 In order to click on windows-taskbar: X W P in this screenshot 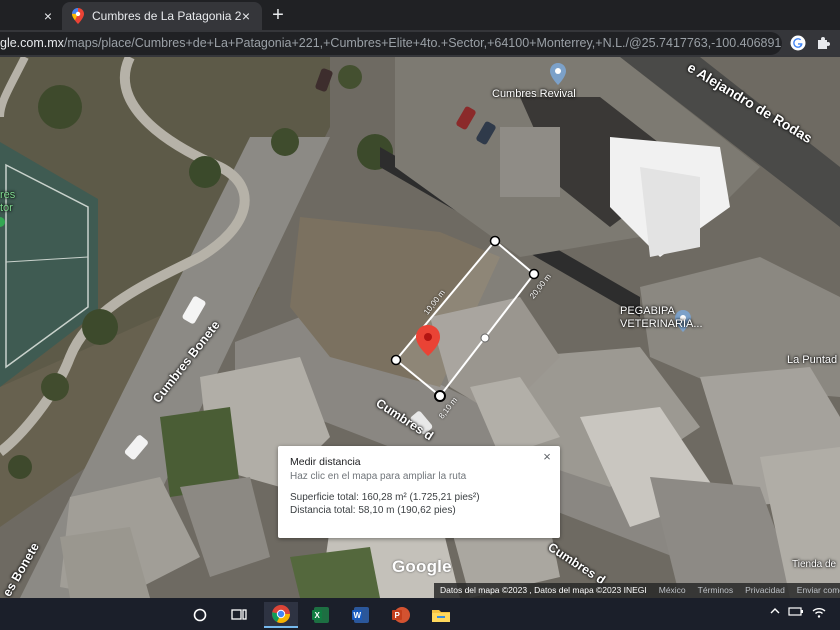, I will do `click(420, 614)`.